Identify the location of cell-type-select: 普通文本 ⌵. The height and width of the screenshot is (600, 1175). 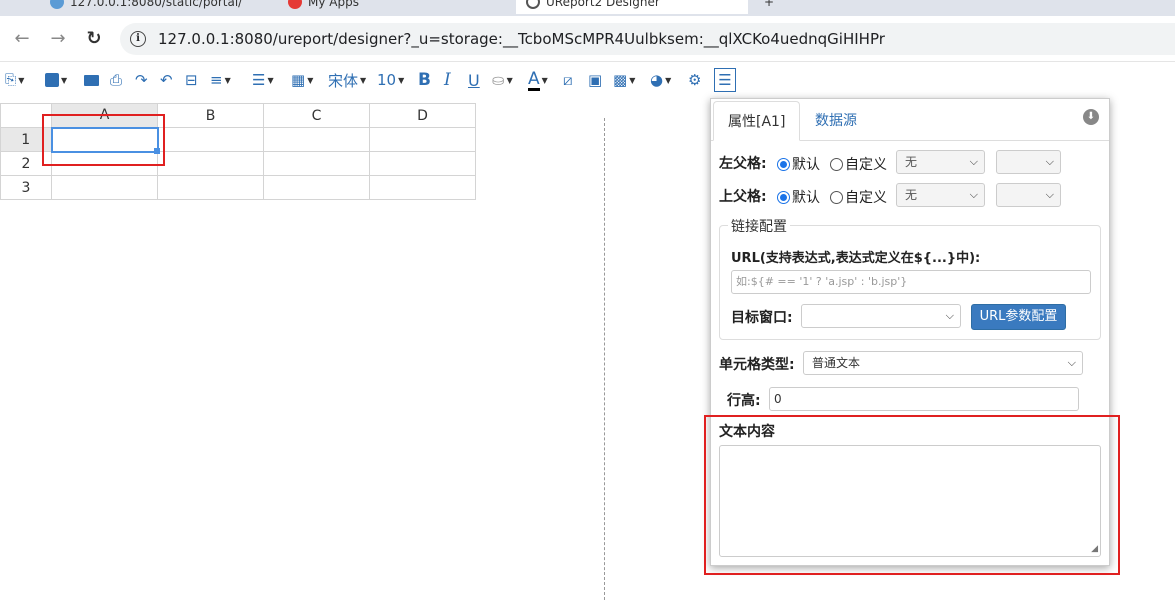
(943, 363).